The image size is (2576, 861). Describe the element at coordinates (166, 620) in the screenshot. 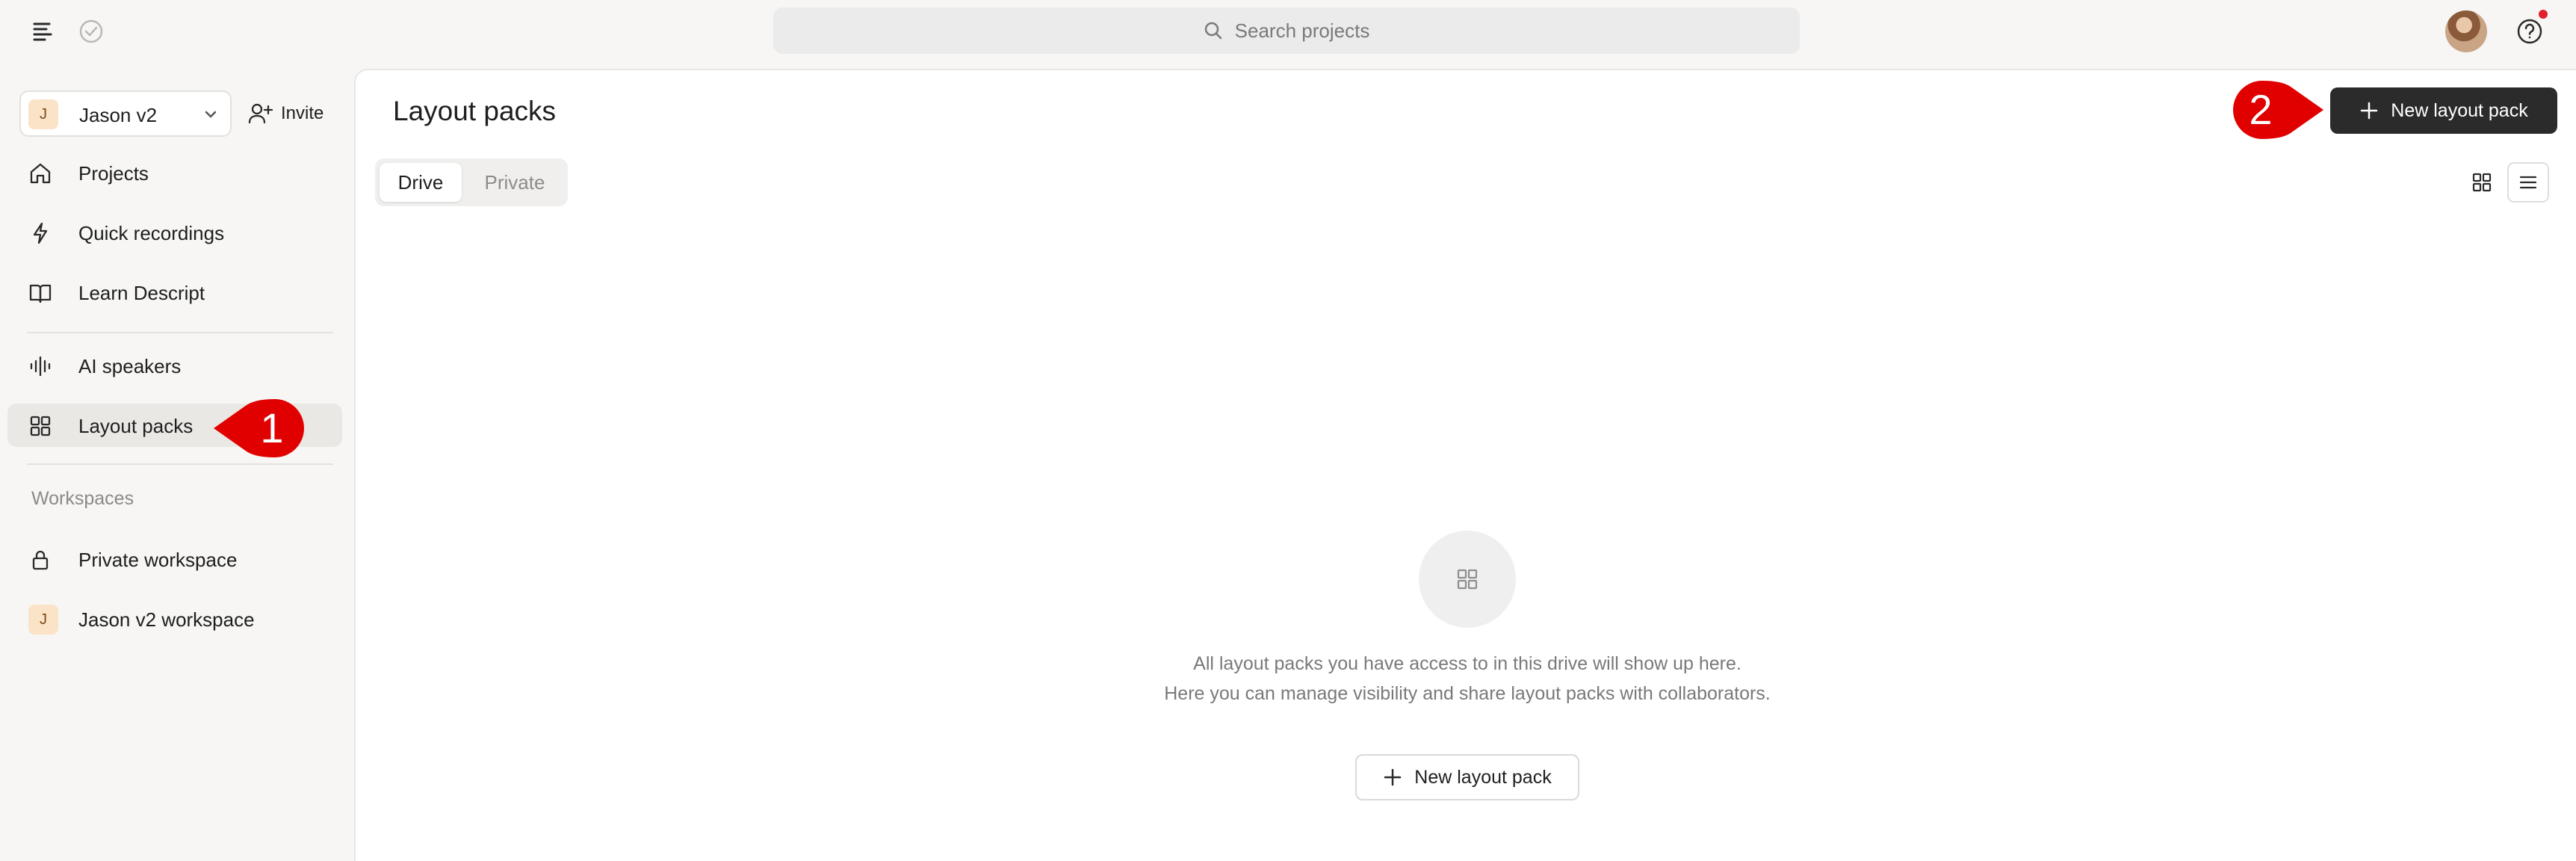

I see `sidebar-item-label: Jason v2 workspace` at that location.